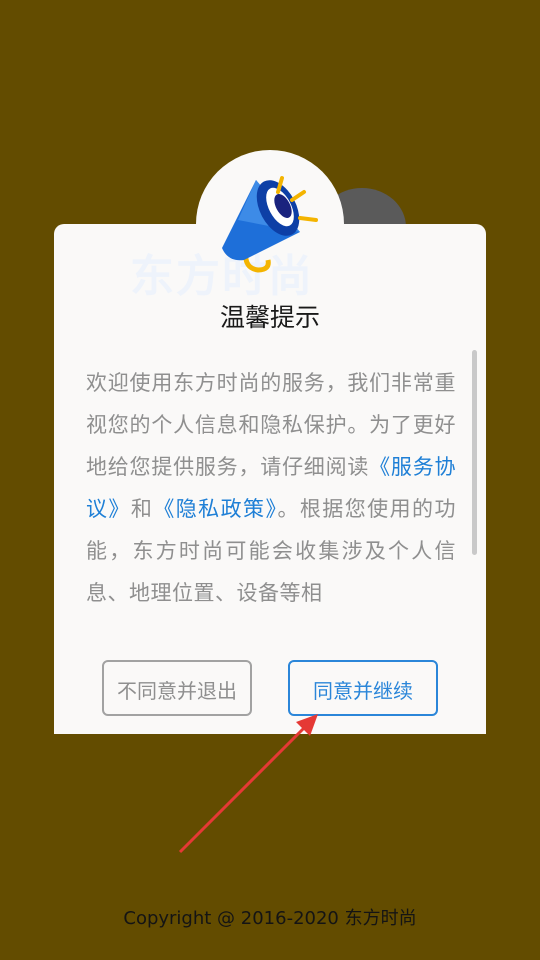 This screenshot has width=540, height=960. I want to click on dialog-scrollbar, so click(474, 452).